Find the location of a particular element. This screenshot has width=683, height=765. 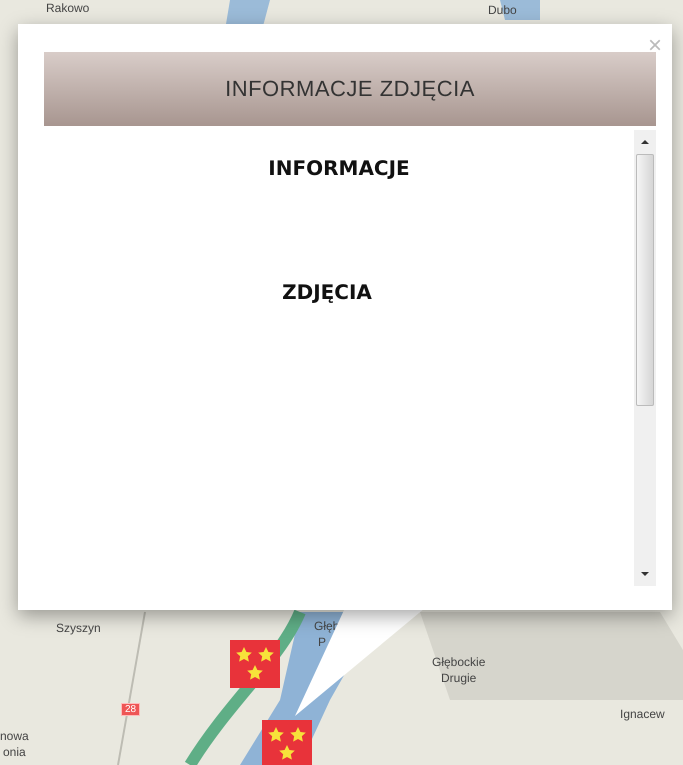

scroll-thumb is located at coordinates (645, 280).